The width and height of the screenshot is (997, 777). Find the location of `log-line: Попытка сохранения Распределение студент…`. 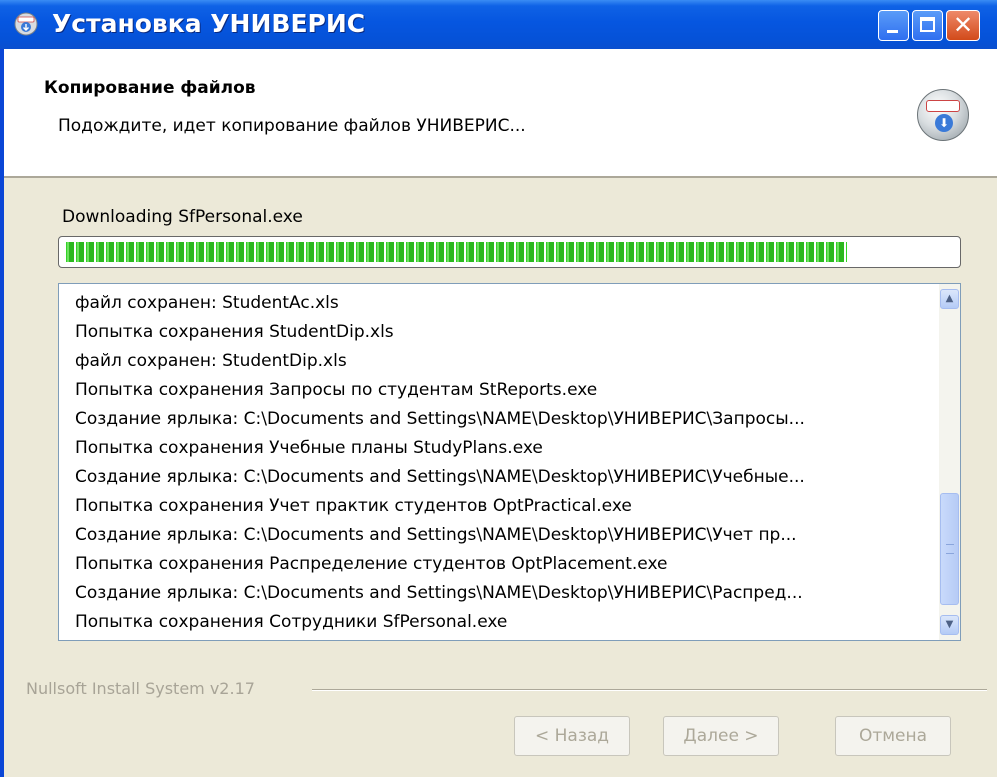

log-line: Попытка сохранения Распределение студент… is located at coordinates (371, 564).